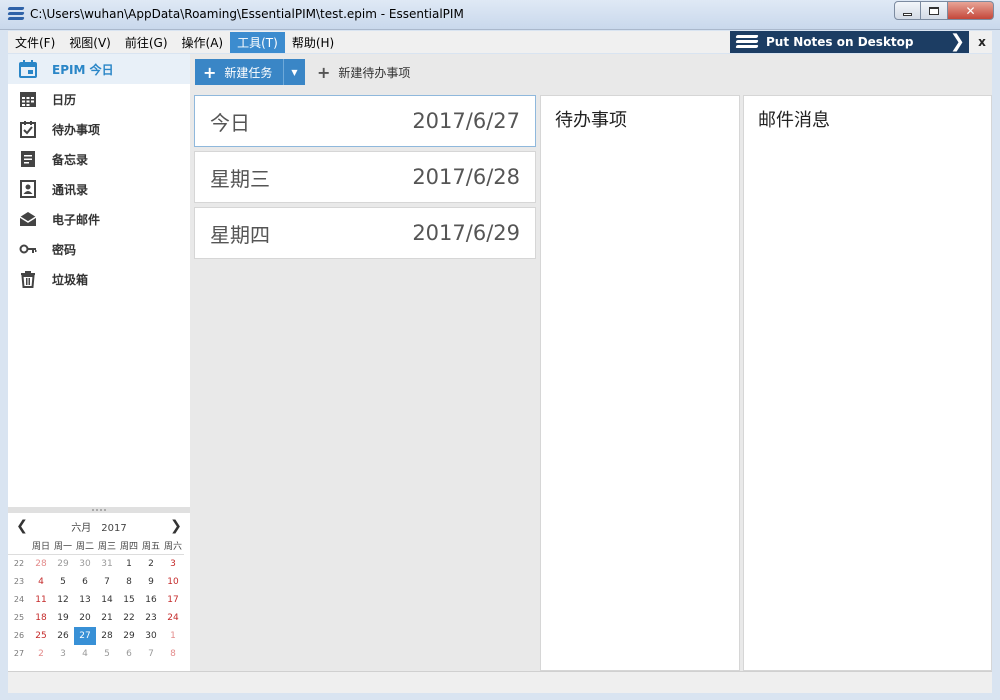  Describe the element at coordinates (99, 99) in the screenshot. I see `sidebar-item-calendar: 日历` at that location.